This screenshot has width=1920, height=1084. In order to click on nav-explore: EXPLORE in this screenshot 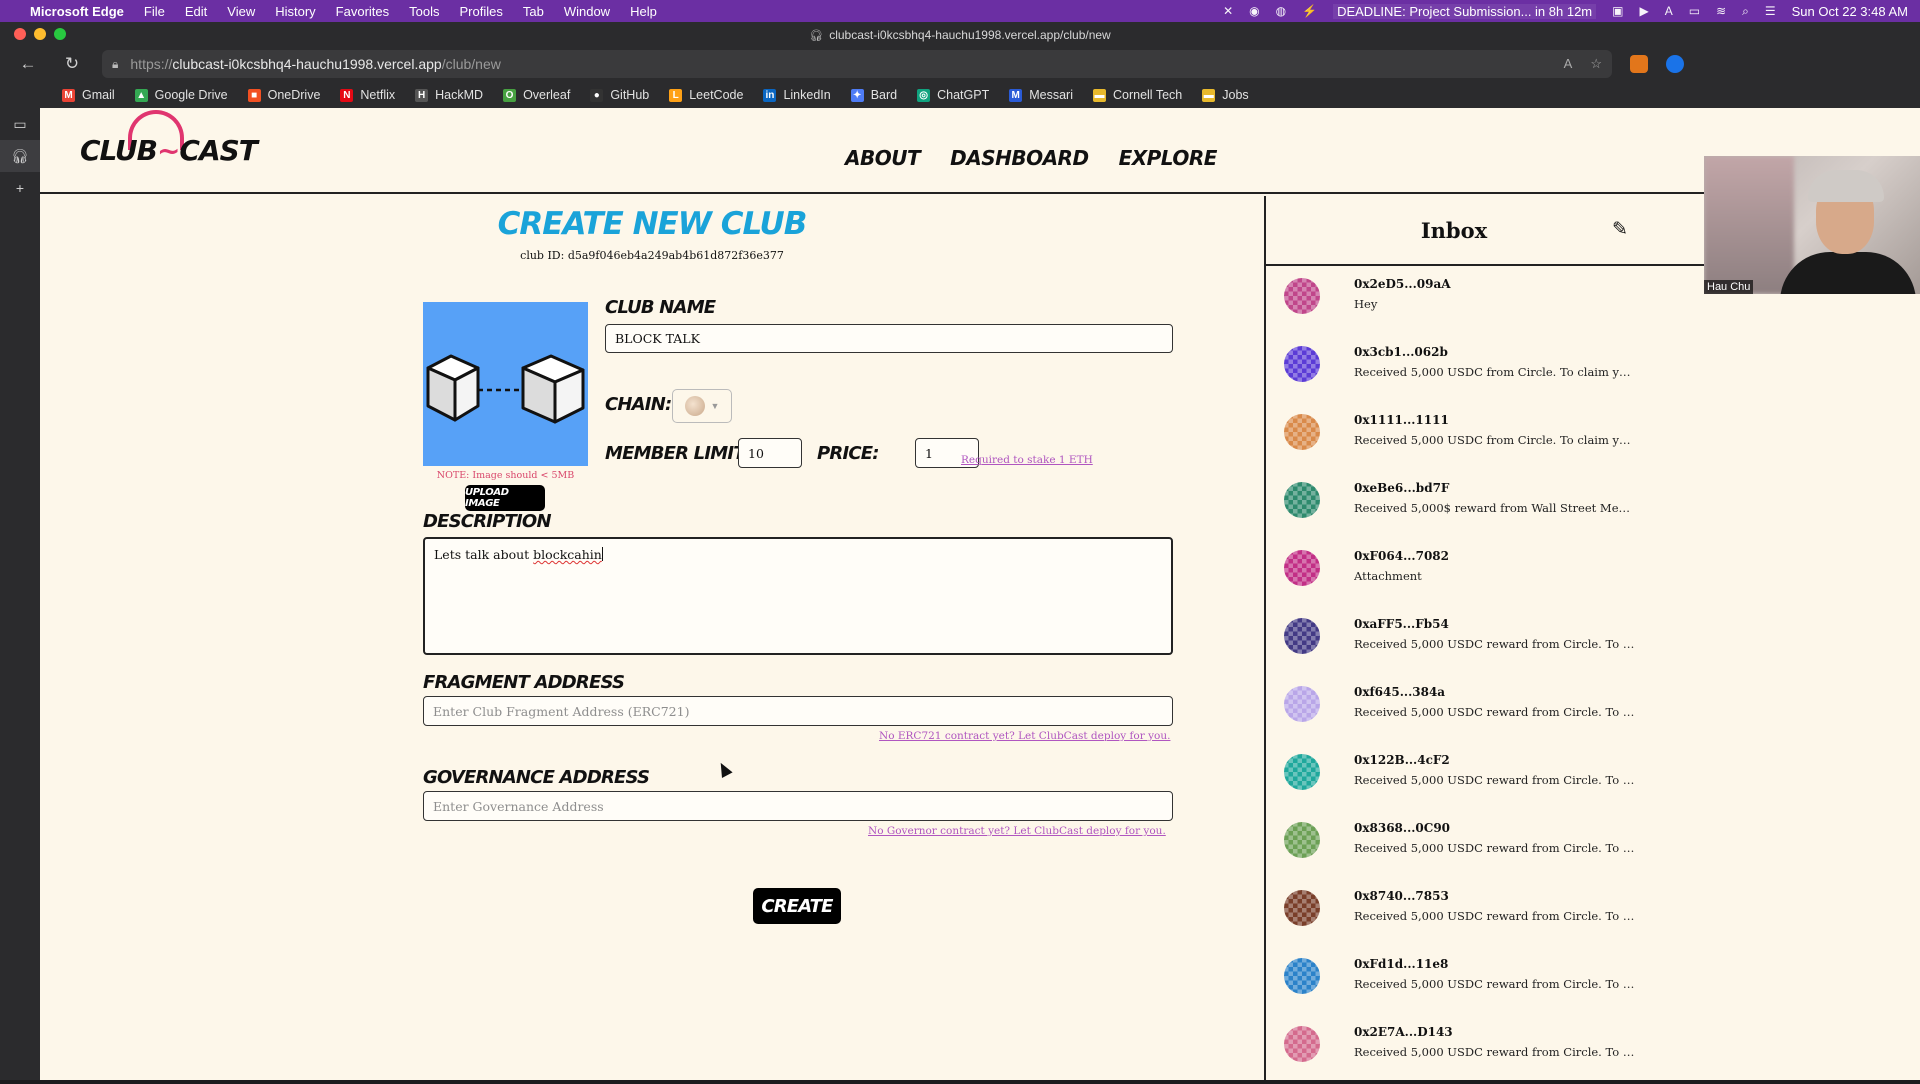, I will do `click(1168, 158)`.